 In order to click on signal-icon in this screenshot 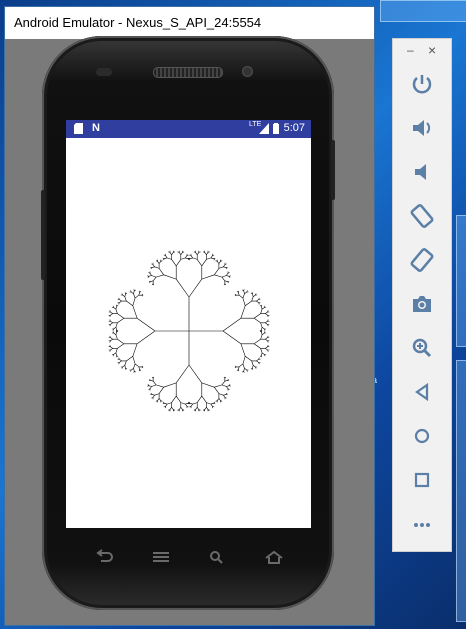, I will do `click(264, 130)`.